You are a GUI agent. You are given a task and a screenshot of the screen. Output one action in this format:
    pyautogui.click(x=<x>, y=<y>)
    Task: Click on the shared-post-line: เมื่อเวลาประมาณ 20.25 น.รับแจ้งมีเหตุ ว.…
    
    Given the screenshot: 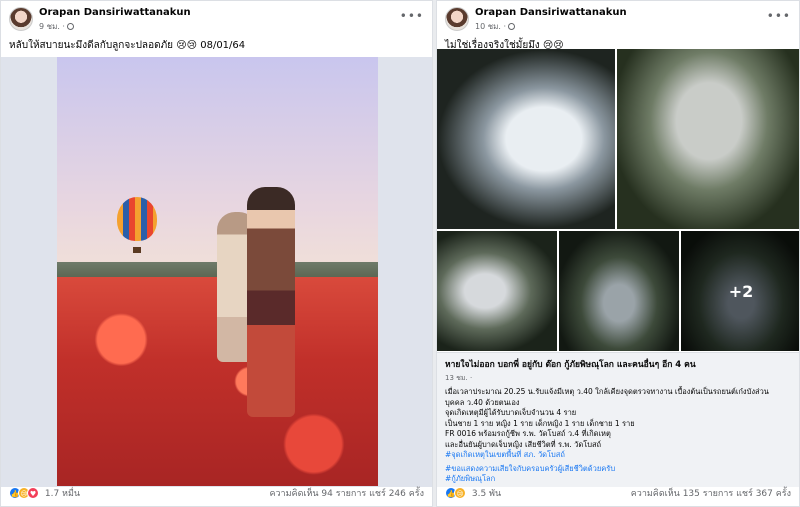 What is the action you would take?
    pyautogui.click(x=607, y=391)
    